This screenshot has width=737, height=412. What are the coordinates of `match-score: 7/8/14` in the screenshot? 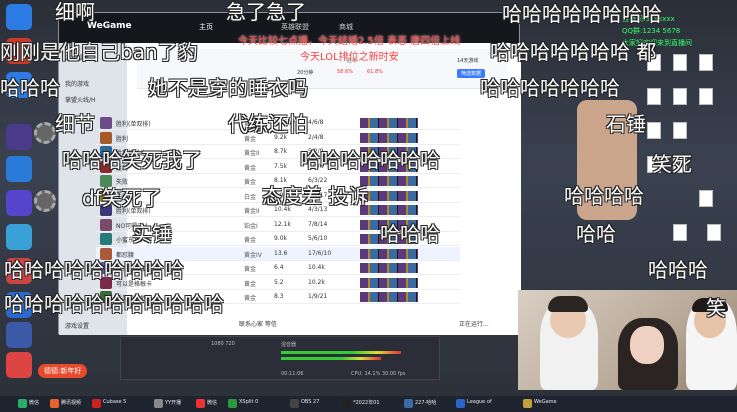 It's located at (318, 224).